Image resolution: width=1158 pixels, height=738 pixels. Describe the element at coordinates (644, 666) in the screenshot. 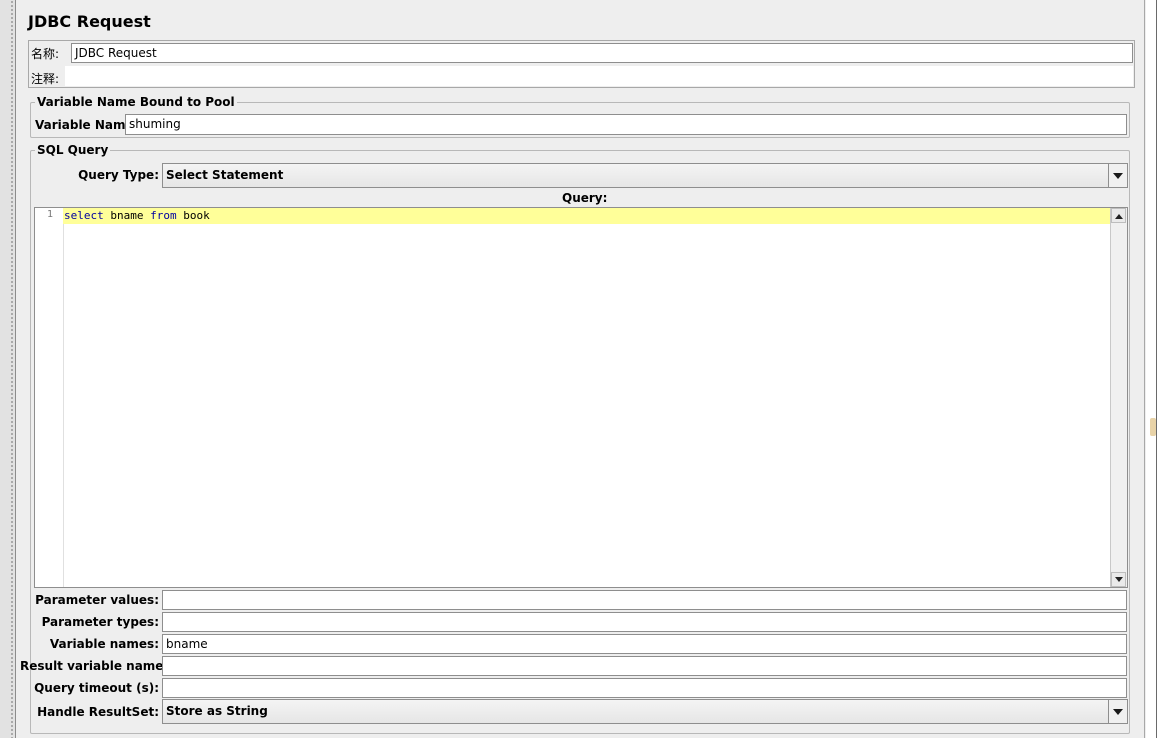

I see `result-variable-name-field` at that location.